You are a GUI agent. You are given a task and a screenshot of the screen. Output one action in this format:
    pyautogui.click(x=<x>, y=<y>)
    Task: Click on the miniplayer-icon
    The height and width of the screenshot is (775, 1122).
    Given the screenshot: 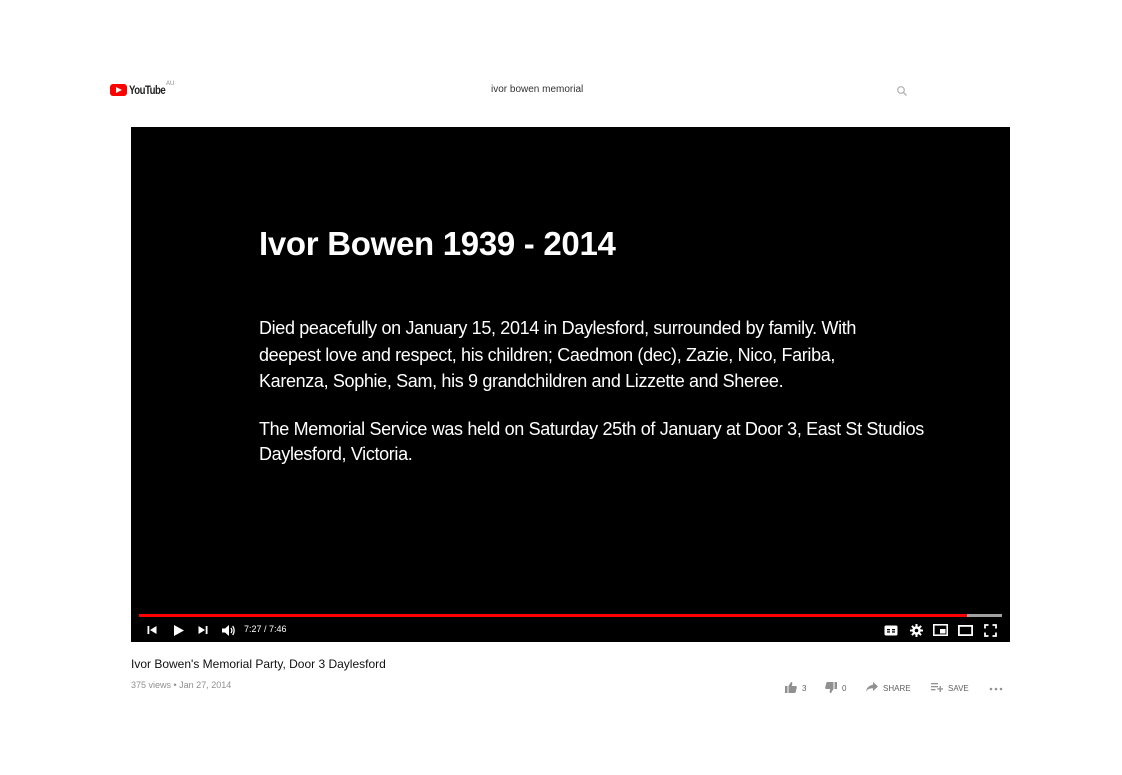 What is the action you would take?
    pyautogui.click(x=940, y=630)
    